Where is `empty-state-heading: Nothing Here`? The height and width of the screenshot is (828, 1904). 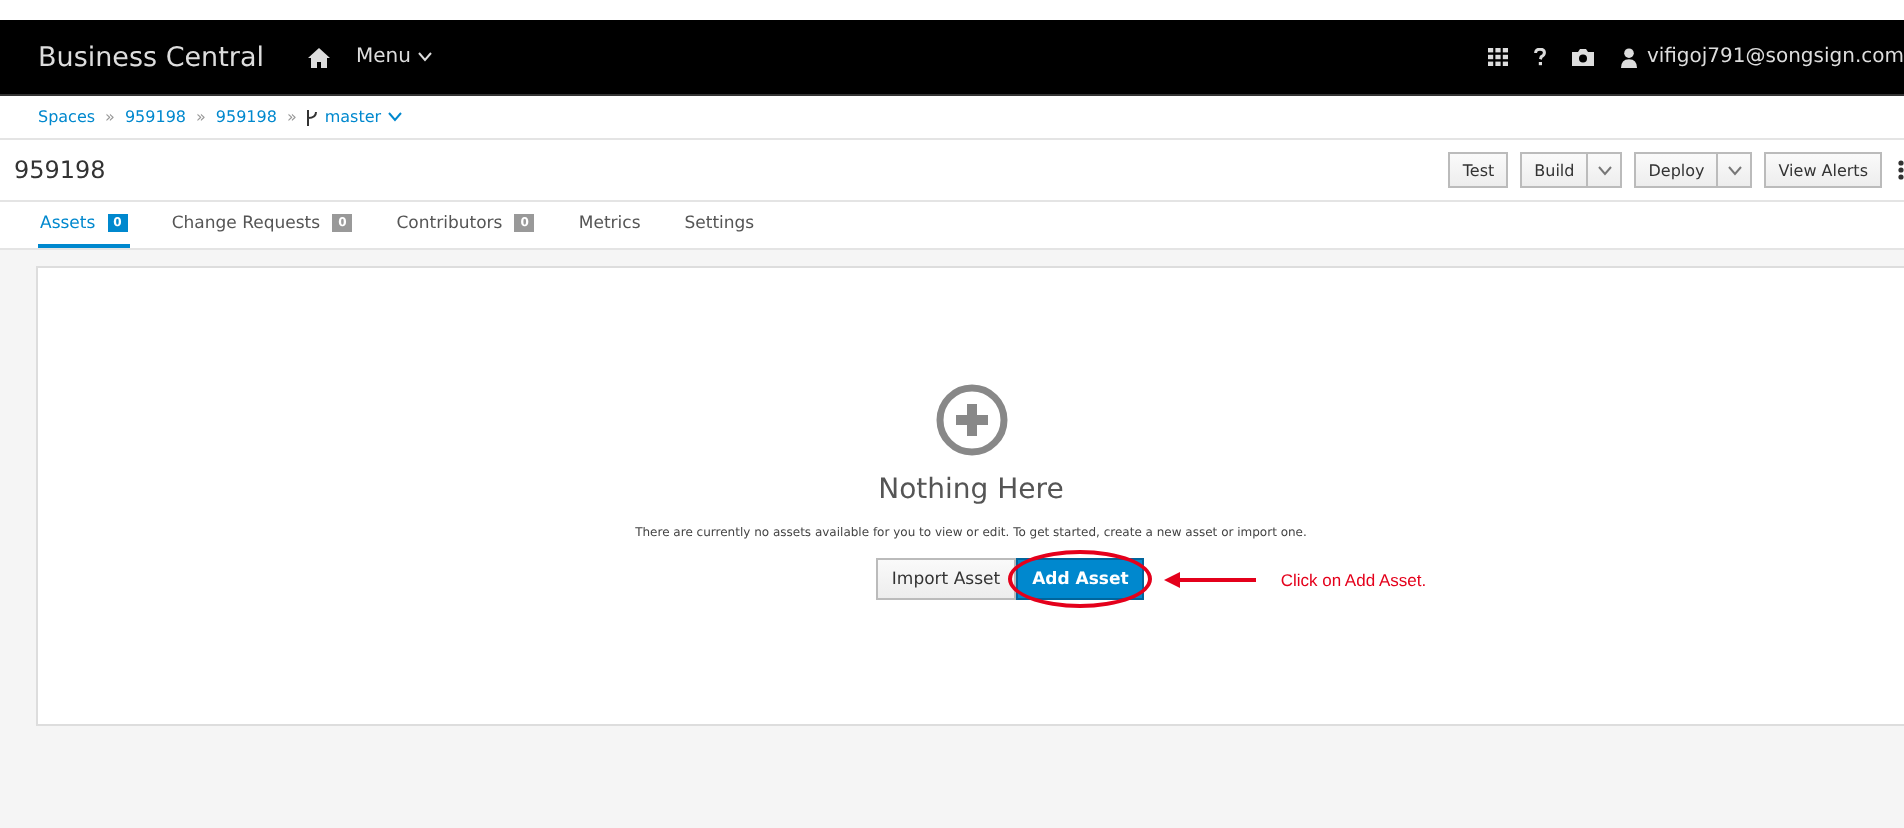 empty-state-heading: Nothing Here is located at coordinates (971, 490).